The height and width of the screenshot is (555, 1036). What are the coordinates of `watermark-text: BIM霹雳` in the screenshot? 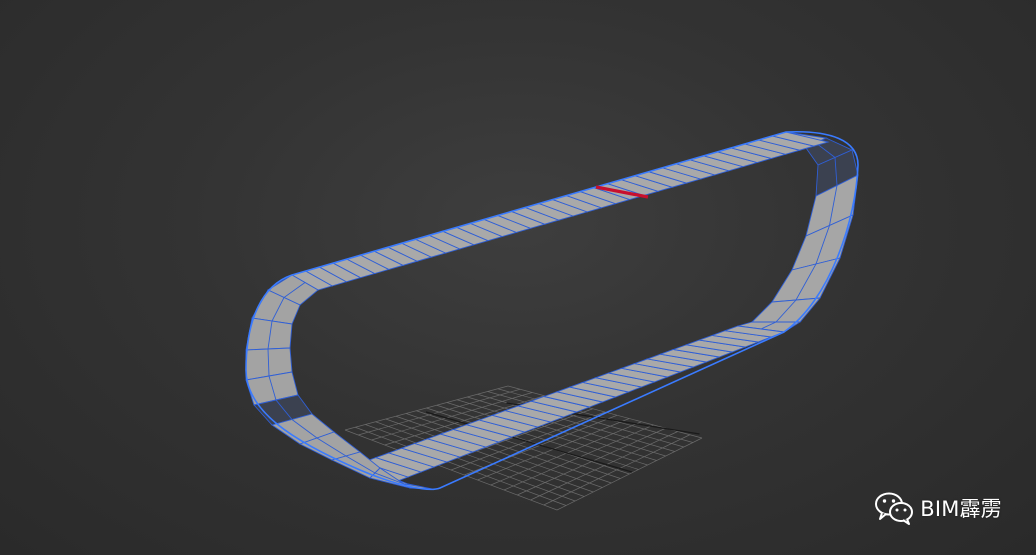 It's located at (961, 509).